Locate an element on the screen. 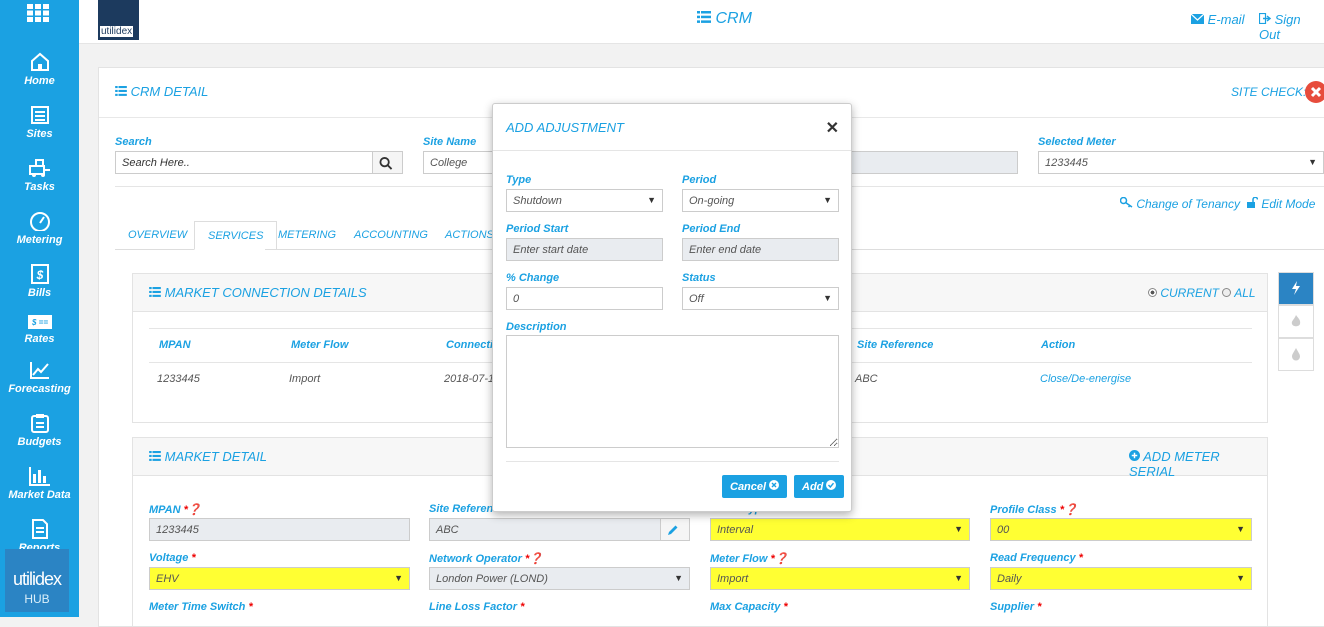 This screenshot has height=627, width=1324. clipboard-icon is located at coordinates (39, 423).